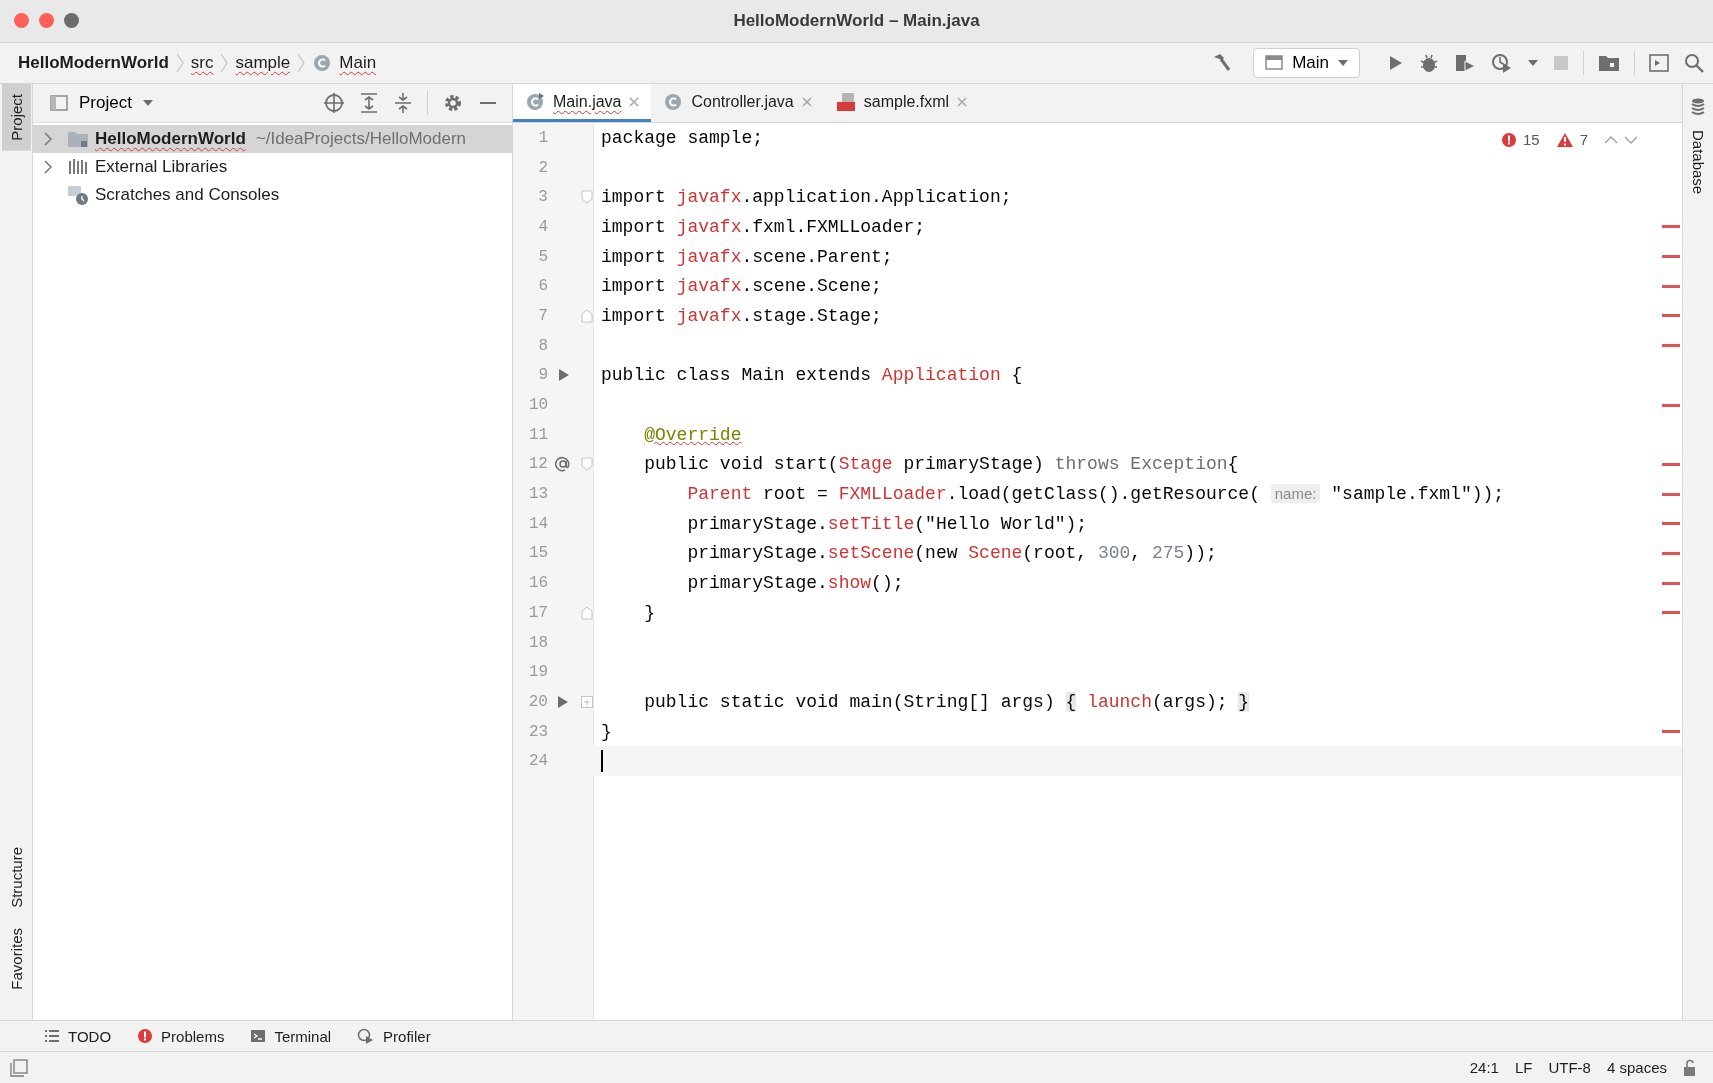 This screenshot has width=1713, height=1083. Describe the element at coordinates (52, 1036) in the screenshot. I see `list-icon` at that location.